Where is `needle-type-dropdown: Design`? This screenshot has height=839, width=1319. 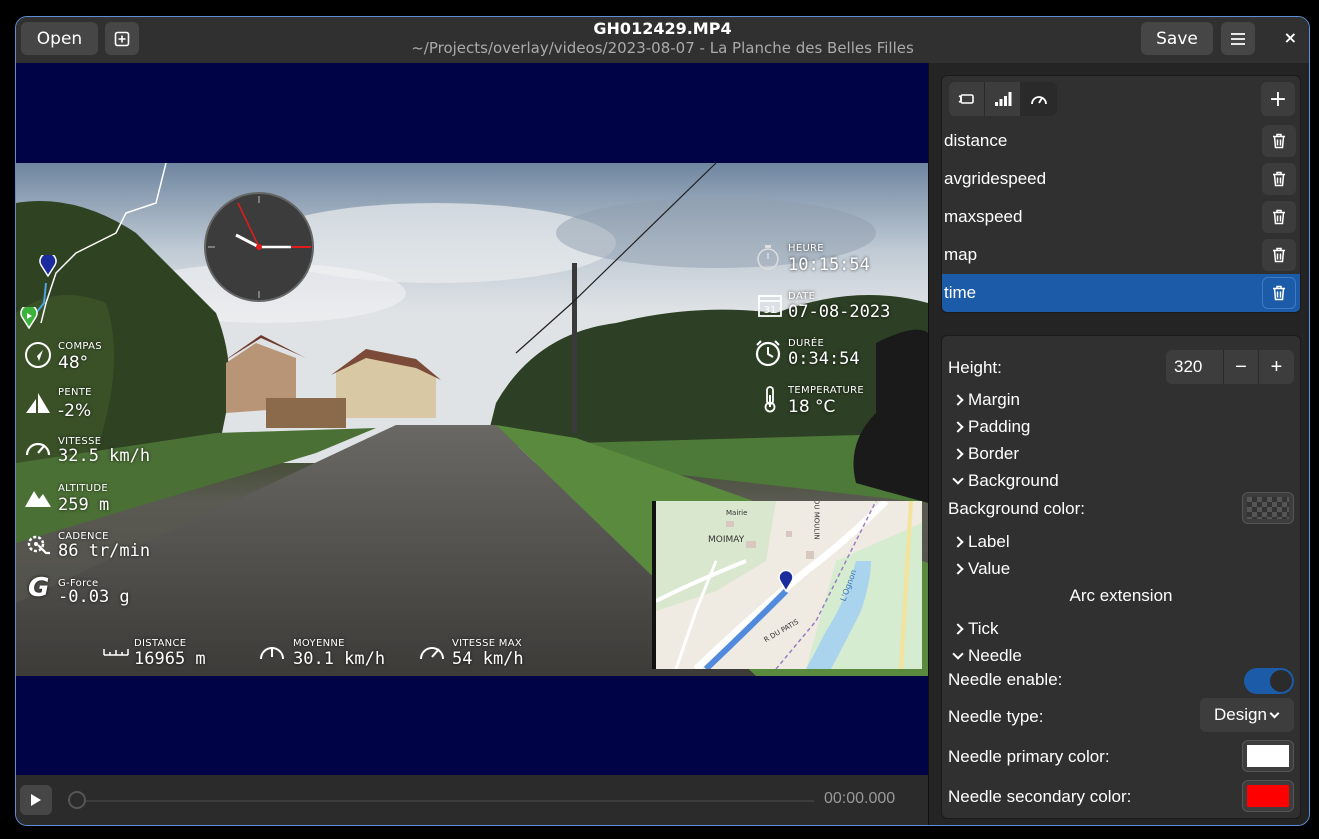 needle-type-dropdown: Design is located at coordinates (1247, 715).